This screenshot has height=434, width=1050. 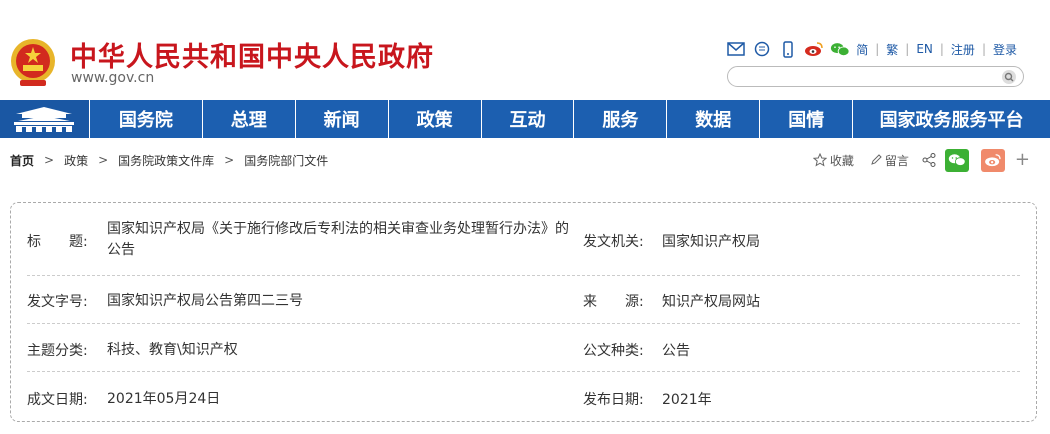 I want to click on title-value: 国家知识产权局《关于施行修改后专利法的相关审查业务处理暂行办法》的公告, so click(x=338, y=239).